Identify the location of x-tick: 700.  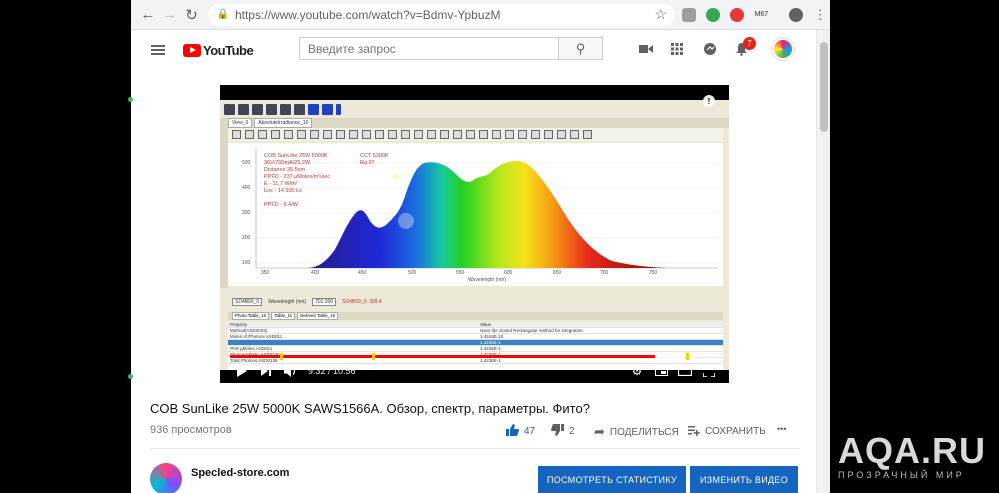
(604, 273).